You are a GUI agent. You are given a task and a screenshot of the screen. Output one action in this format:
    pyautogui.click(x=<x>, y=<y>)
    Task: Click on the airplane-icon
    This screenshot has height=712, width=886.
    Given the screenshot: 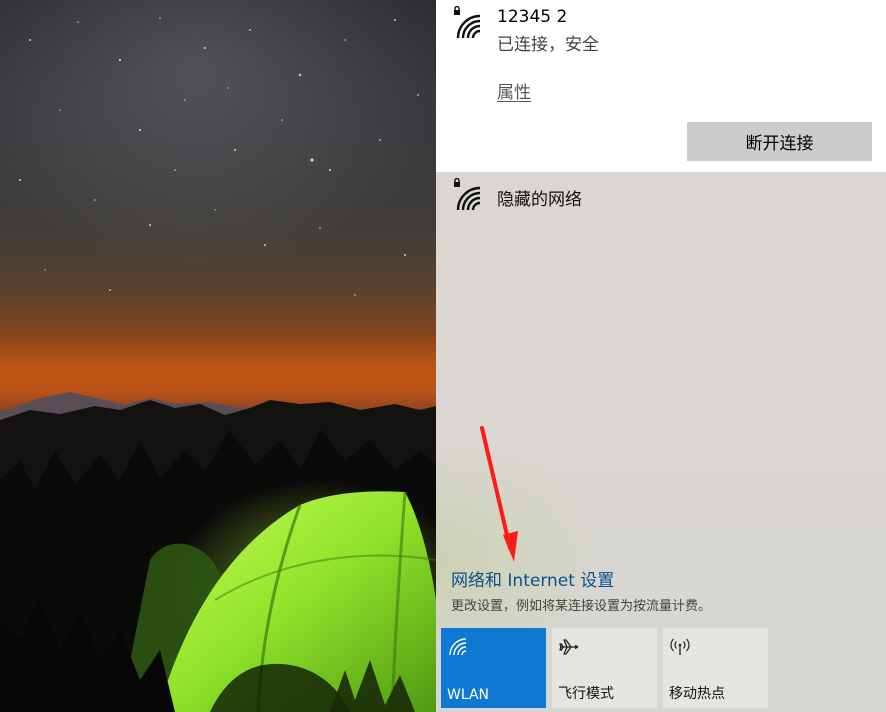 What is the action you would take?
    pyautogui.click(x=569, y=647)
    